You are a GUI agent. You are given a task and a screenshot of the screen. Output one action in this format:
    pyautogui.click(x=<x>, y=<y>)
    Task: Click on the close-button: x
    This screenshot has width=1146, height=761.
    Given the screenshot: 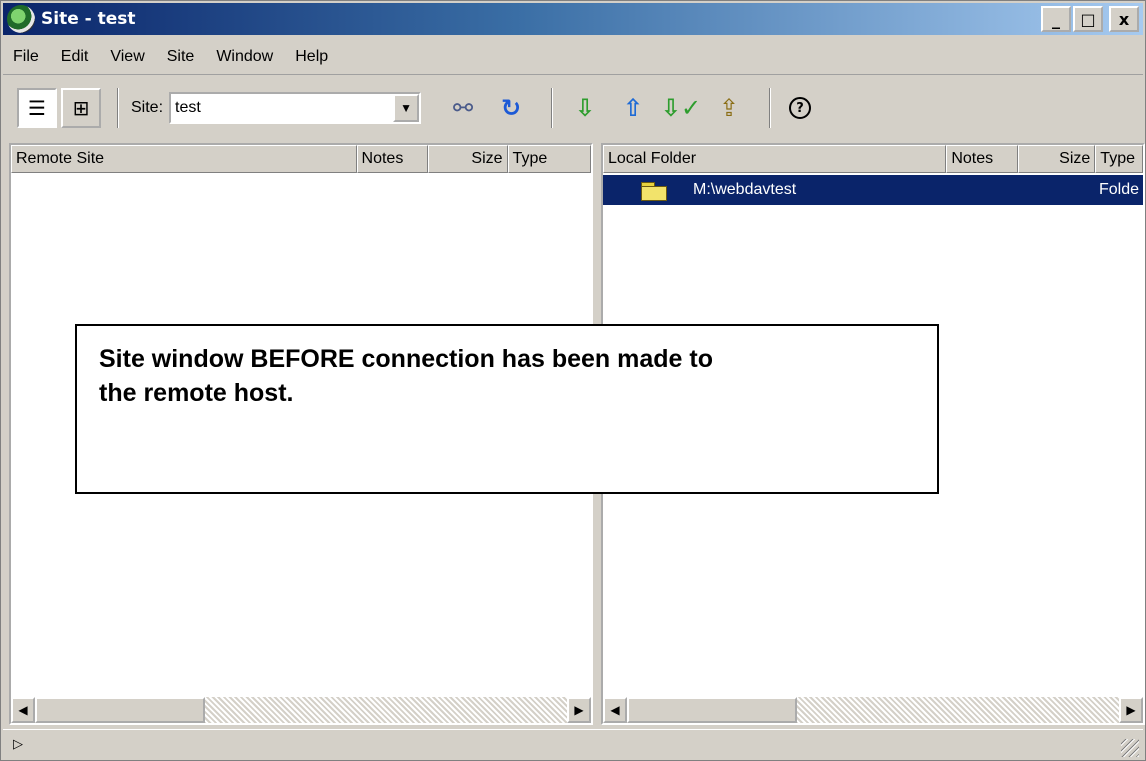 What is the action you would take?
    pyautogui.click(x=1124, y=19)
    